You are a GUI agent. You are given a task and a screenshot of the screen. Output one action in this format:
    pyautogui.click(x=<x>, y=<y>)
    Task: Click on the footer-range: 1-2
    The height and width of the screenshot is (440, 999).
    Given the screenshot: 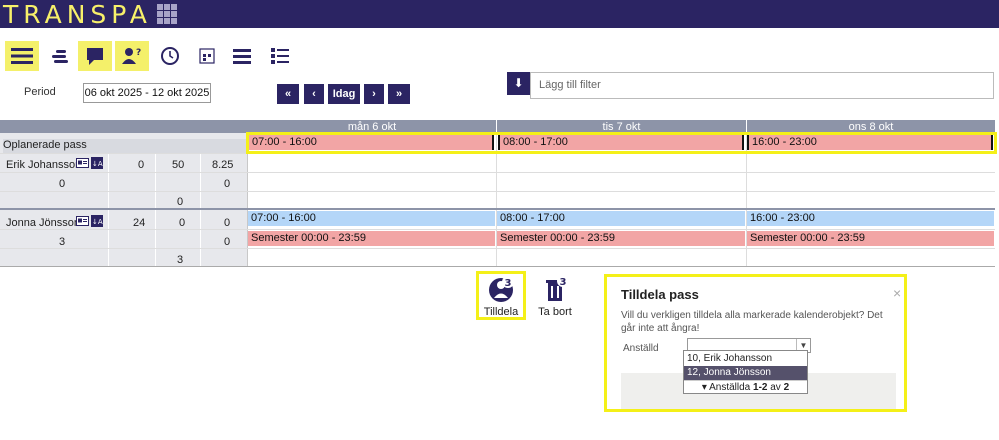 What is the action you would take?
    pyautogui.click(x=760, y=387)
    